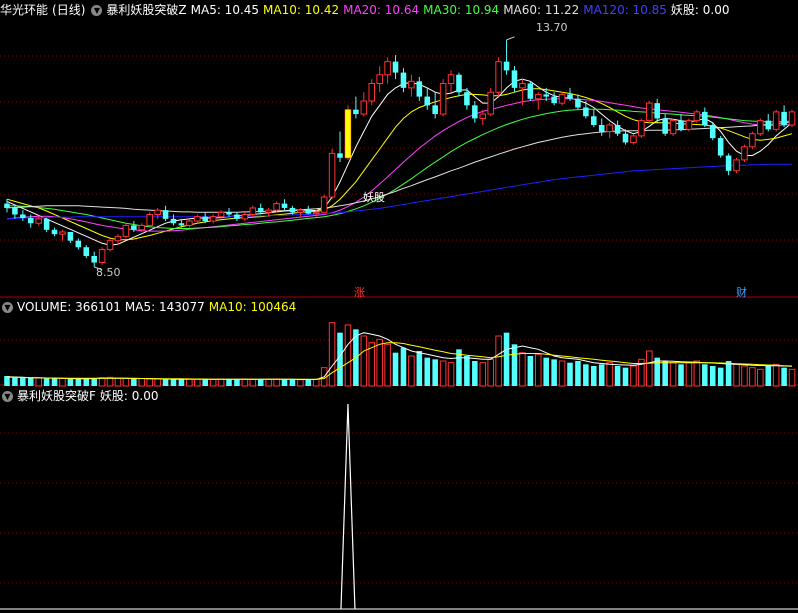 This screenshot has height=613, width=798. I want to click on signal-bar, so click(348, 133).